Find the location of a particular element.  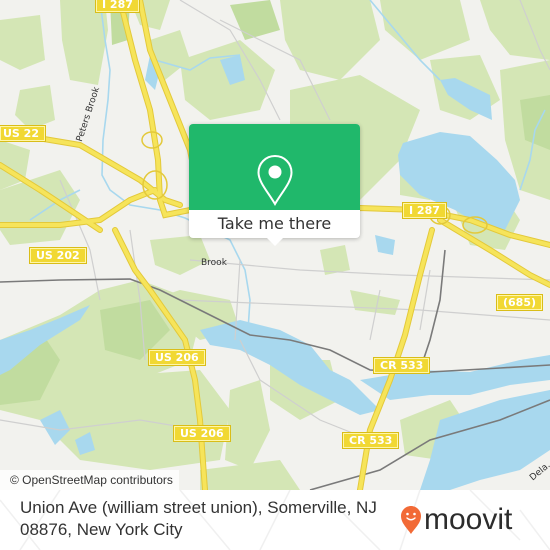

location-popup: Take me there is located at coordinates (274, 185).